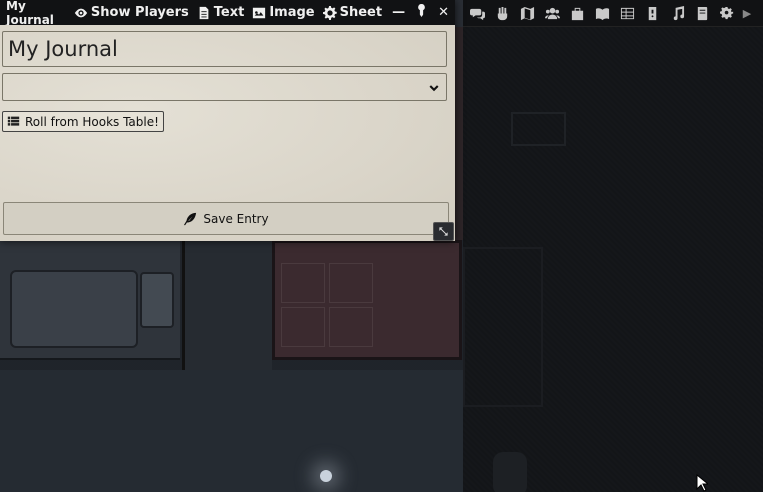  I want to click on sidebar-tabs: ▶, so click(613, 13).